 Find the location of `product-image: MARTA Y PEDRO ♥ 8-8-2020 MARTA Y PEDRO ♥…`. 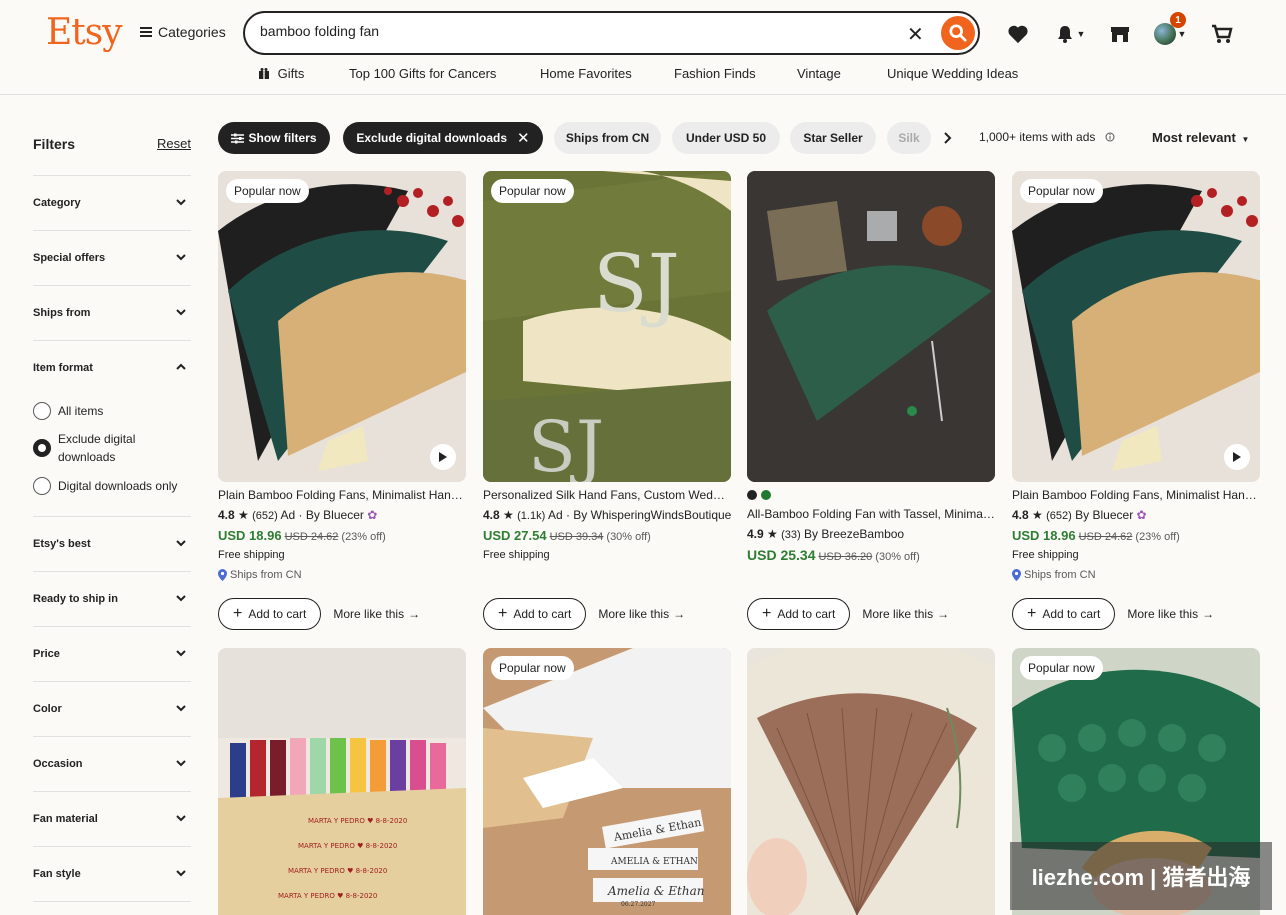

product-image: MARTA Y PEDRO ♥ 8-8-2020 MARTA Y PEDRO ♥… is located at coordinates (342, 781).